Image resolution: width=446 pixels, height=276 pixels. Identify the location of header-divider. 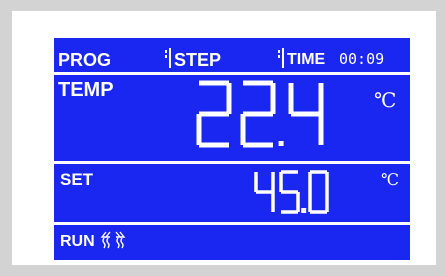
(232, 73).